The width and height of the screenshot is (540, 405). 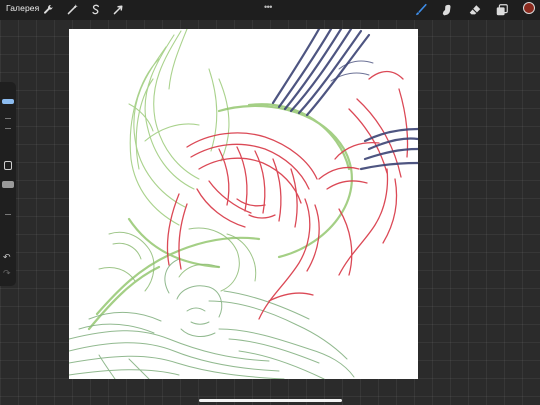 I want to click on brush-size-thumb, so click(x=8, y=101).